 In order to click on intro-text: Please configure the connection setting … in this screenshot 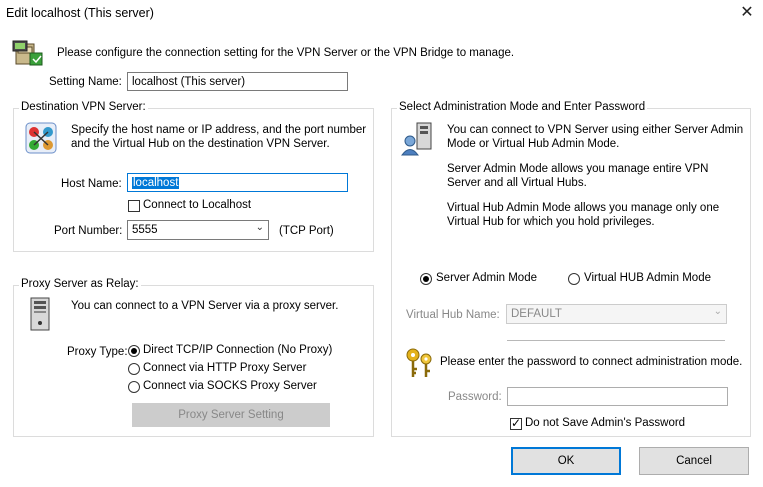, I will do `click(286, 53)`.